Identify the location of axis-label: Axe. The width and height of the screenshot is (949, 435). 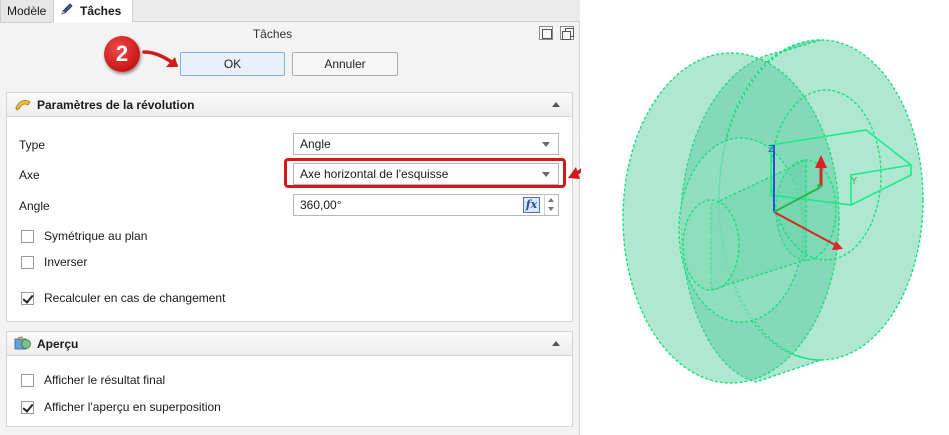
(29, 175).